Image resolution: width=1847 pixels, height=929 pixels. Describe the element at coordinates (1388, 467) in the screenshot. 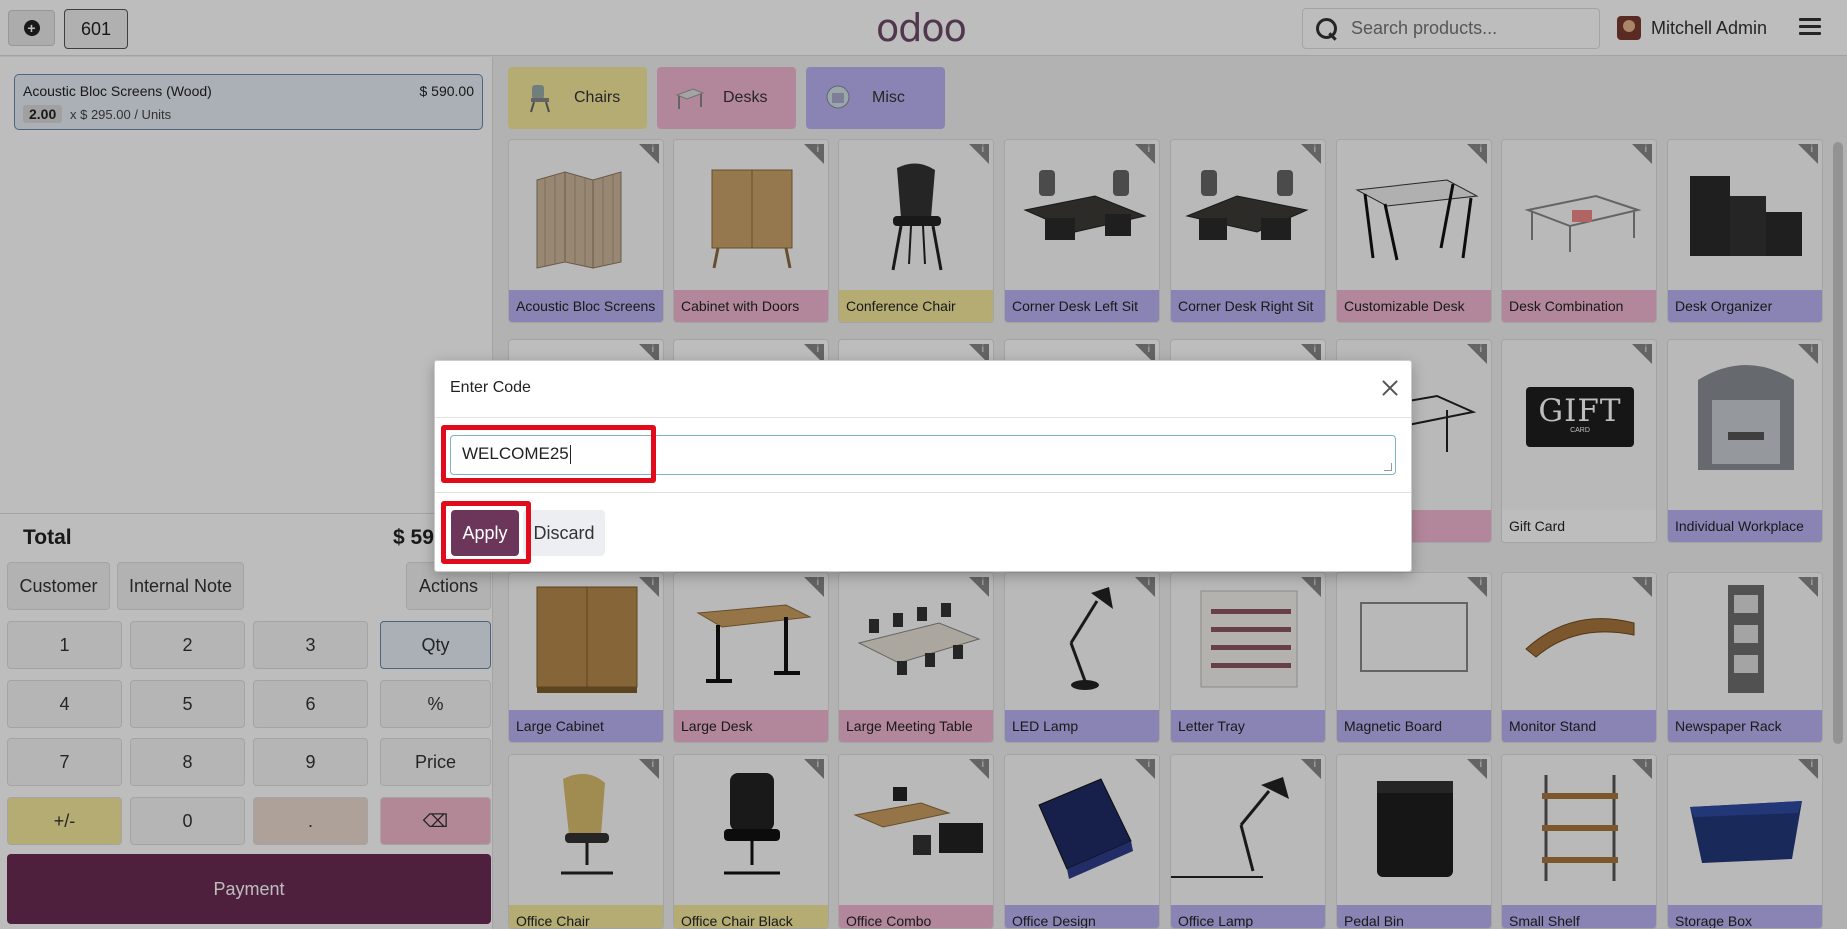

I see `resize-handle-icon` at that location.